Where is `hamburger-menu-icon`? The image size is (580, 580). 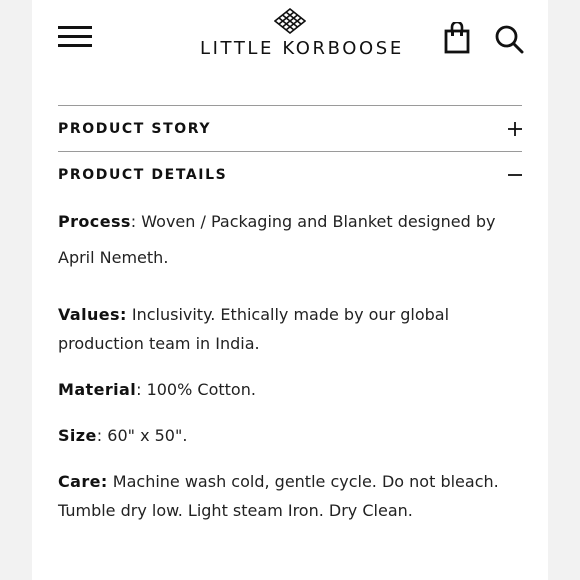
hamburger-menu-icon is located at coordinates (75, 37).